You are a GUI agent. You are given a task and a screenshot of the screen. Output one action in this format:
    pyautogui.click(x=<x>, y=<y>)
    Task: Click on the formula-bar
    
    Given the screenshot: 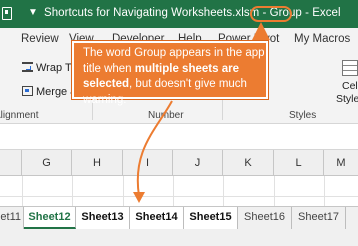 What is the action you would take?
    pyautogui.click(x=179, y=137)
    